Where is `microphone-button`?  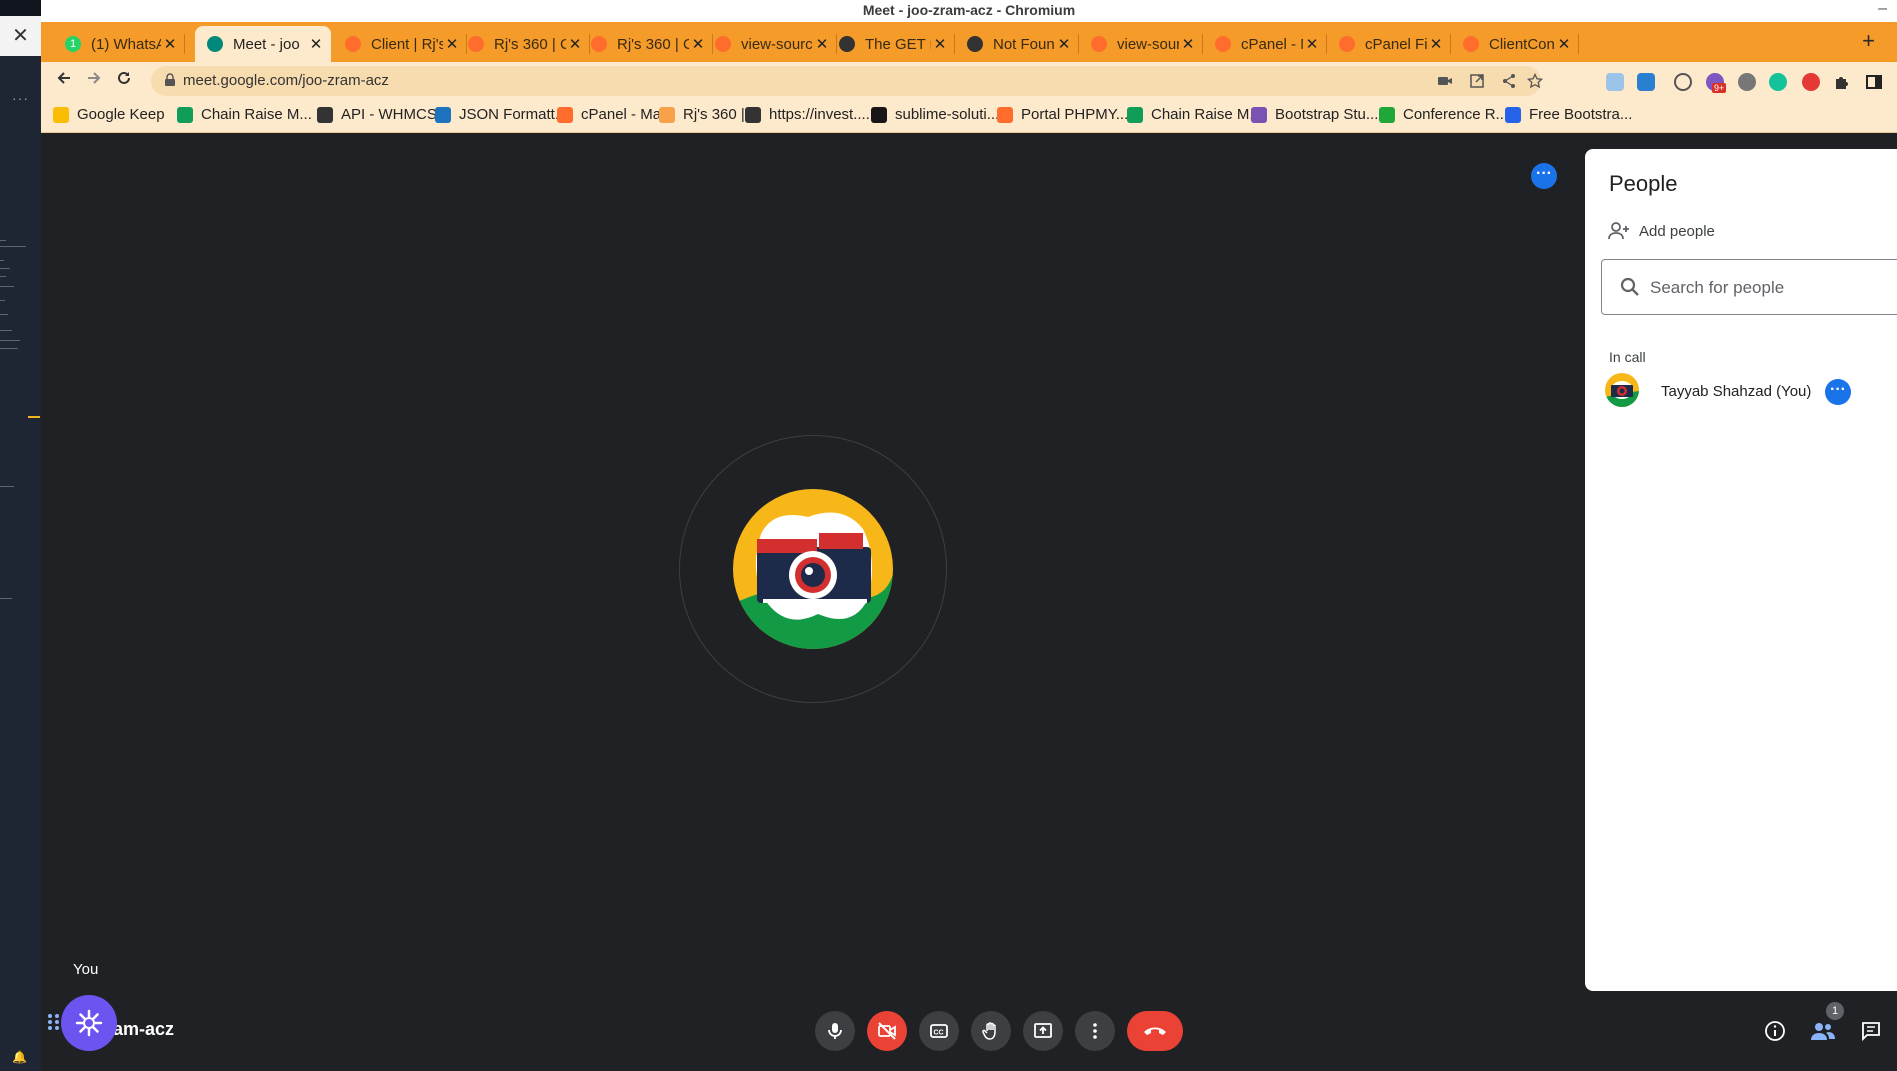
microphone-button is located at coordinates (835, 1031).